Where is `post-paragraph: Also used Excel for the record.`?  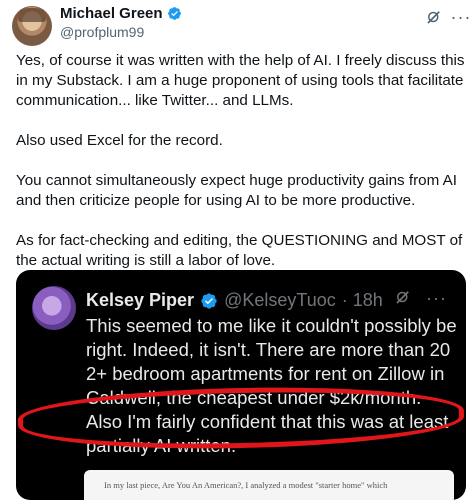 post-paragraph: Also used Excel for the record. is located at coordinates (119, 140).